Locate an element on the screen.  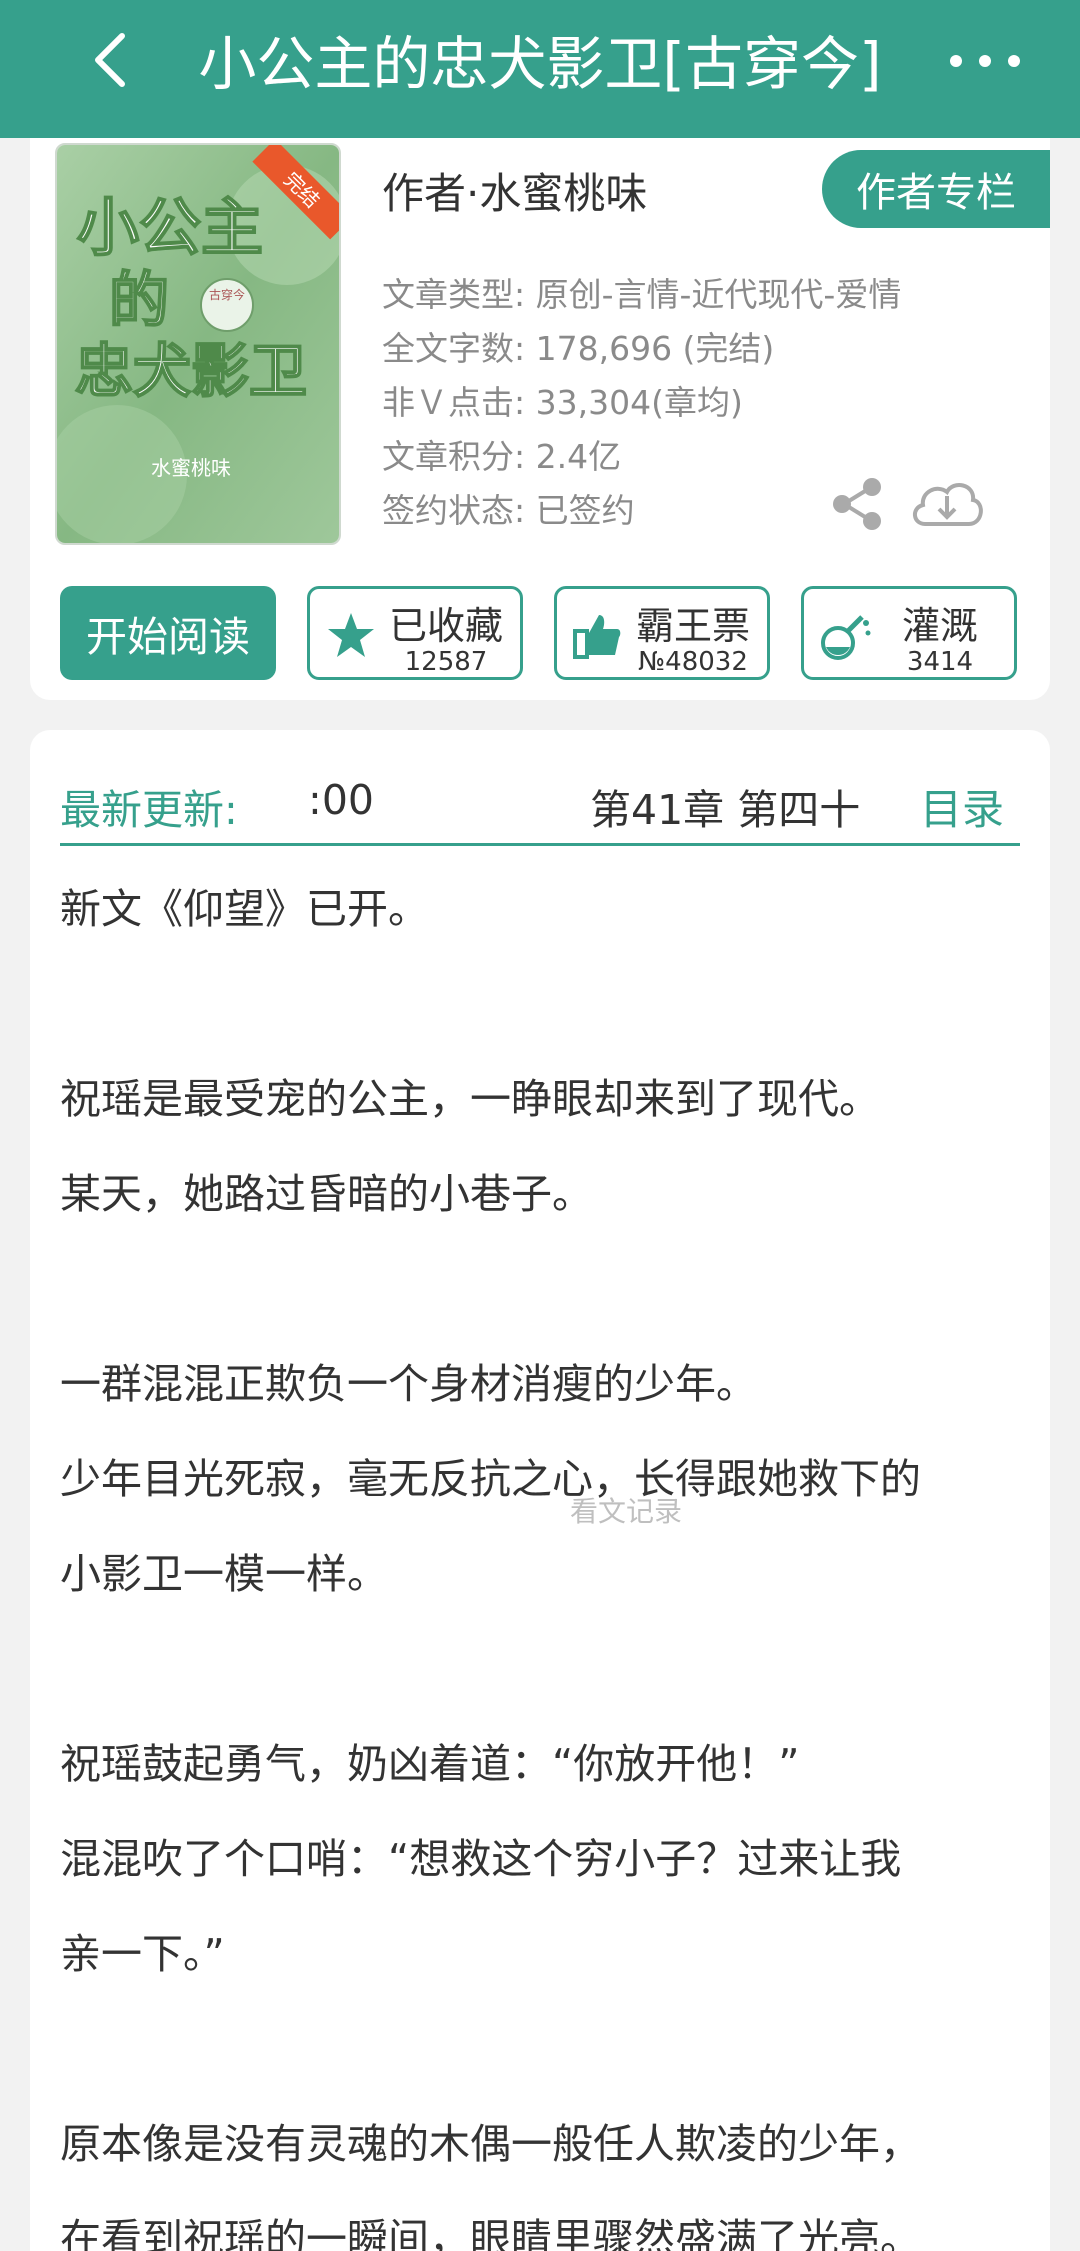
book-cover: 古穿今 小公主 的 忠犬影卫 水蜜桃味 完结 is located at coordinates (198, 344).